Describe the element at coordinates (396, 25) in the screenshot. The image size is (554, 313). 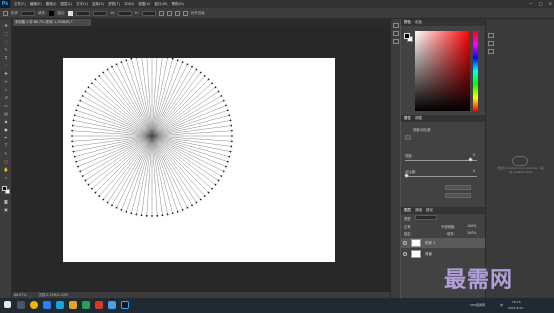
I see `history-panel-icon` at that location.